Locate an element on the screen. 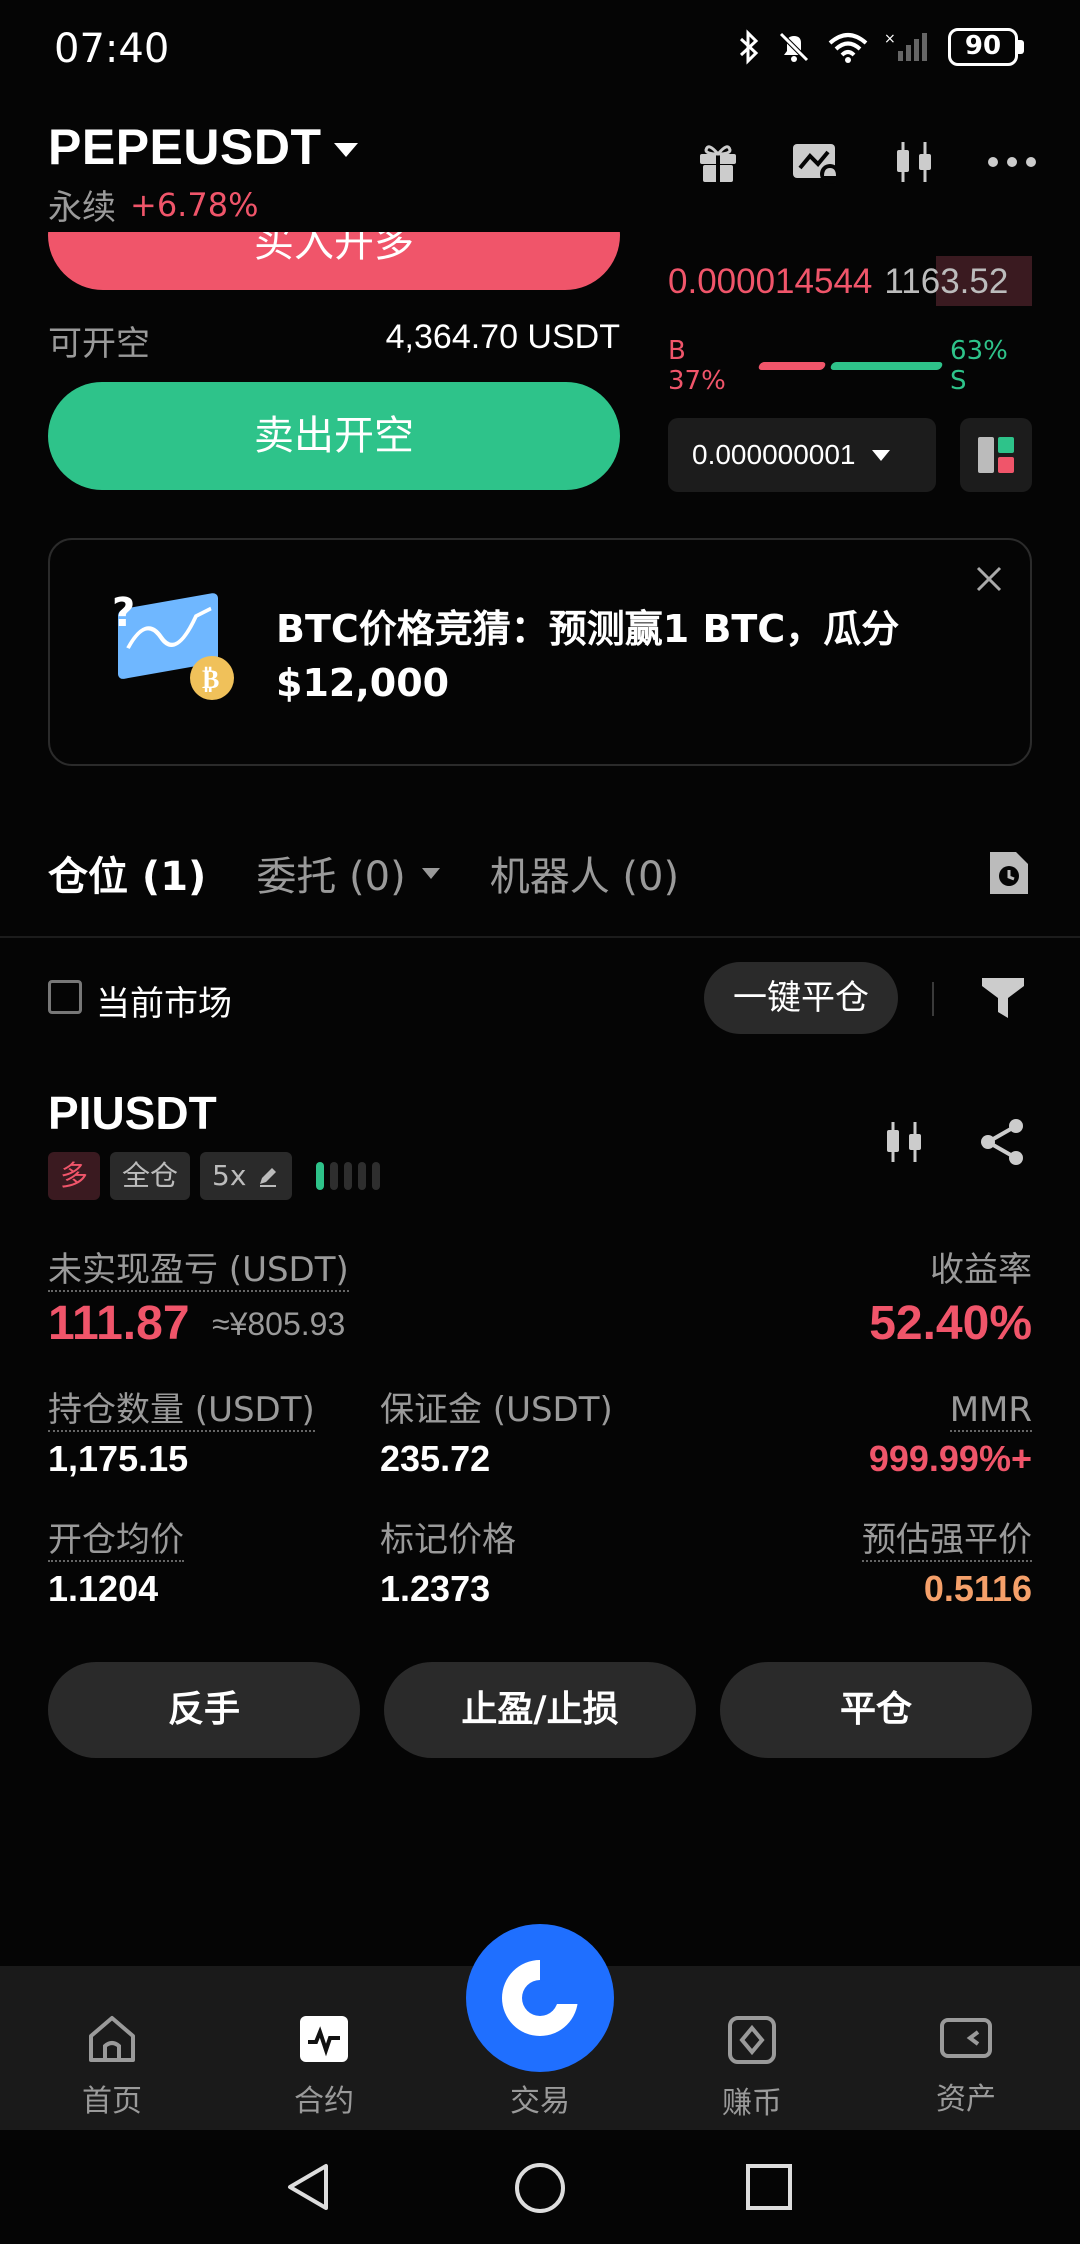 This screenshot has width=1080, height=2244. battery-level: 90 is located at coordinates (983, 47).